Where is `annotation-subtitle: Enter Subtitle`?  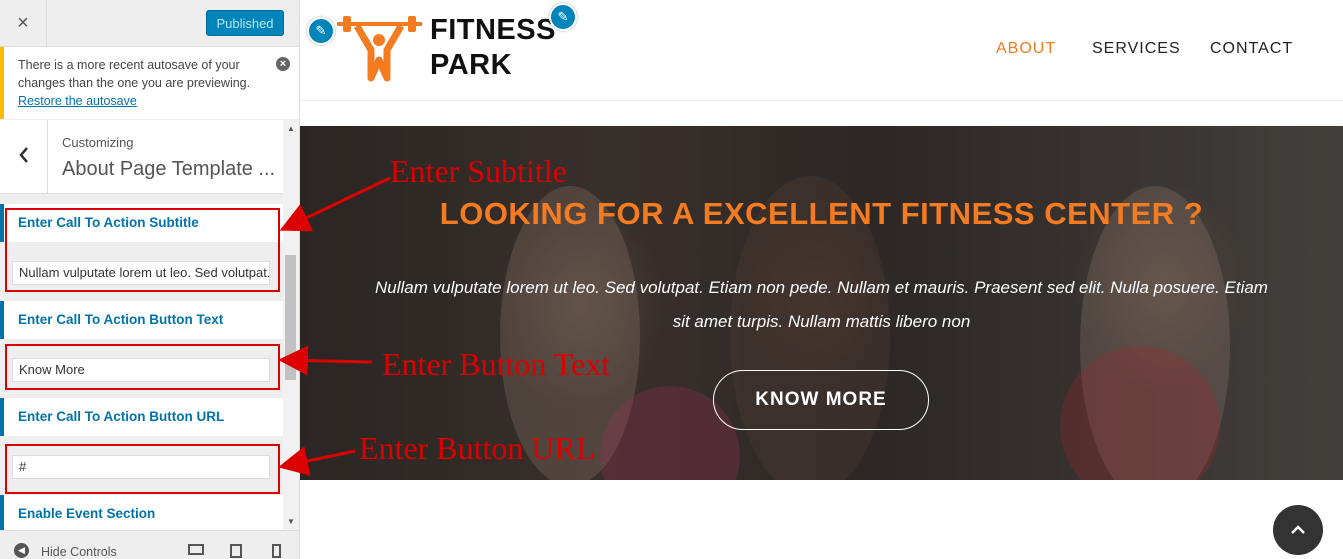
annotation-subtitle: Enter Subtitle is located at coordinates (478, 171).